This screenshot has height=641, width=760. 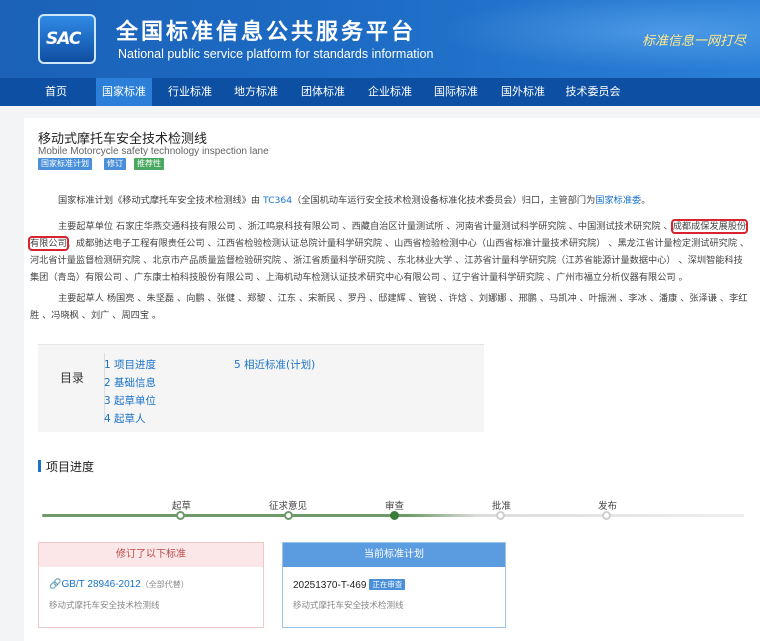 What do you see at coordinates (104, 606) in the screenshot?
I see `revised-standard-name: 移动式摩托车安全技术检测线` at bounding box center [104, 606].